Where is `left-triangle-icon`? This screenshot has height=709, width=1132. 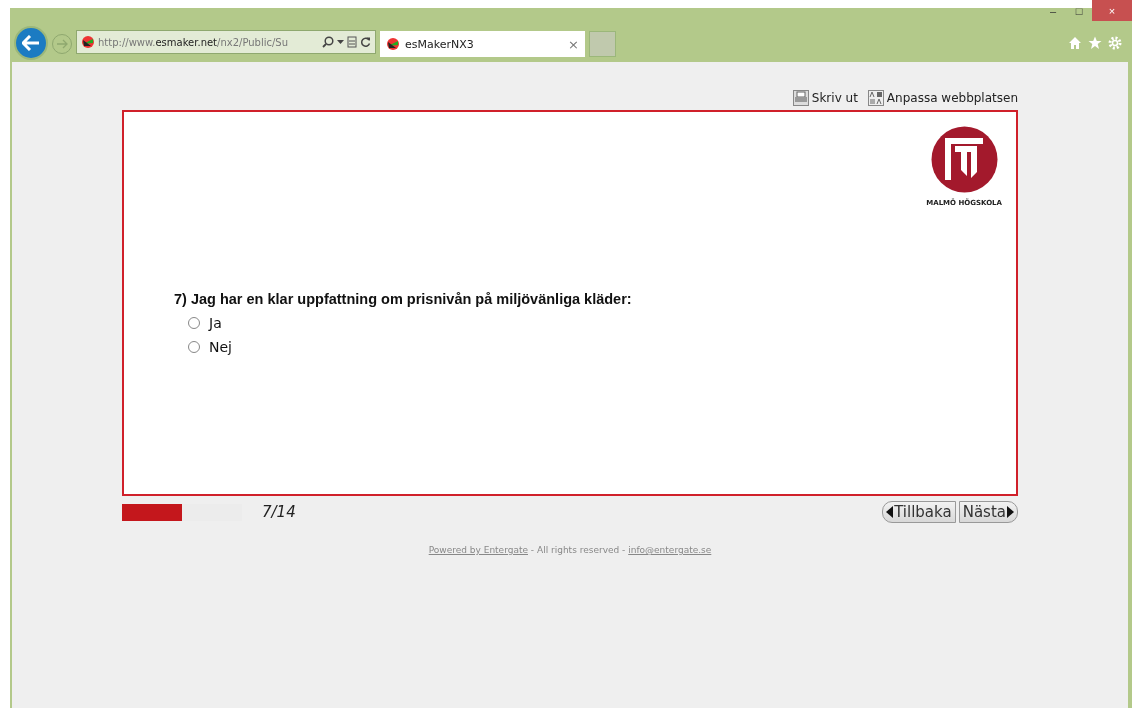
left-triangle-icon is located at coordinates (890, 512).